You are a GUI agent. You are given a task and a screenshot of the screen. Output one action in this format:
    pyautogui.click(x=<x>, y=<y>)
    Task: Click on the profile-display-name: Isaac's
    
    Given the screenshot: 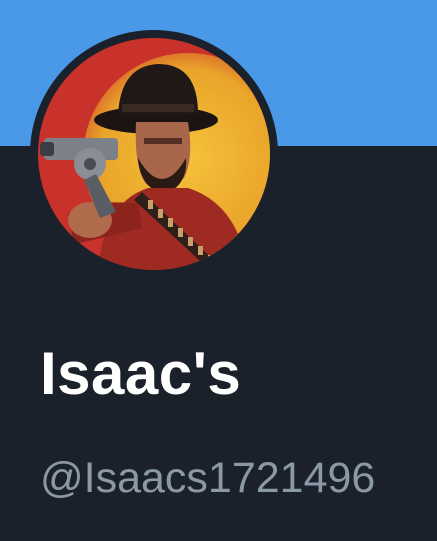 What is the action you would take?
    pyautogui.click(x=141, y=373)
    